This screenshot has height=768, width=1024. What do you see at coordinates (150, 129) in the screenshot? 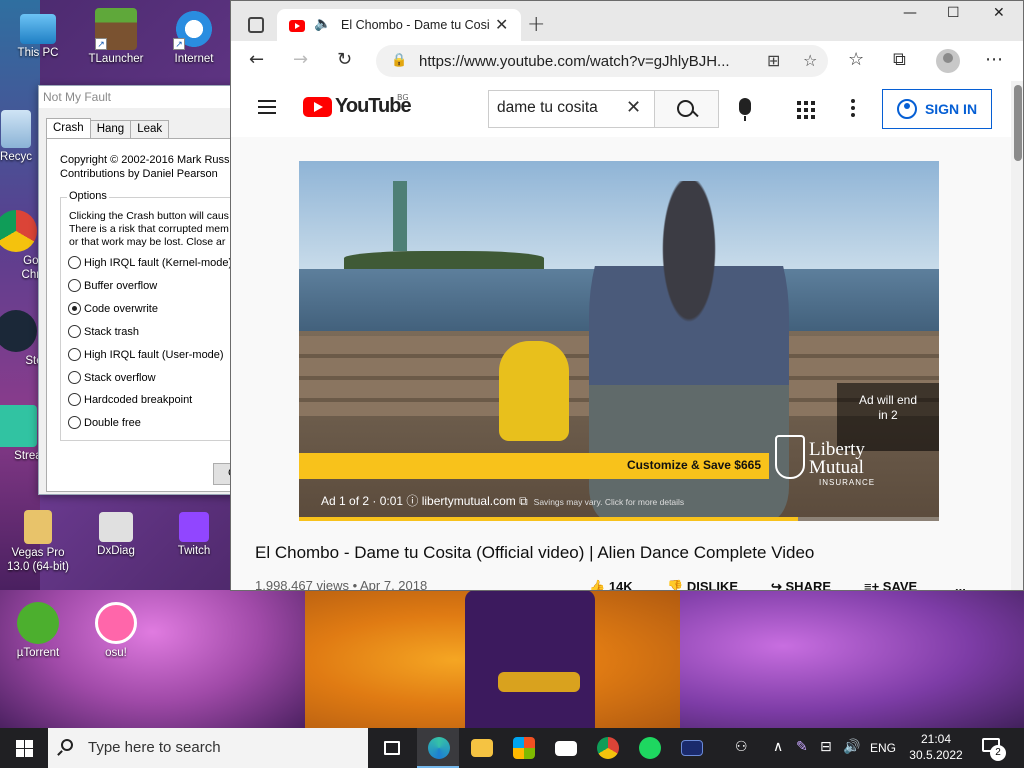
I see `tab-leak: Leak` at bounding box center [150, 129].